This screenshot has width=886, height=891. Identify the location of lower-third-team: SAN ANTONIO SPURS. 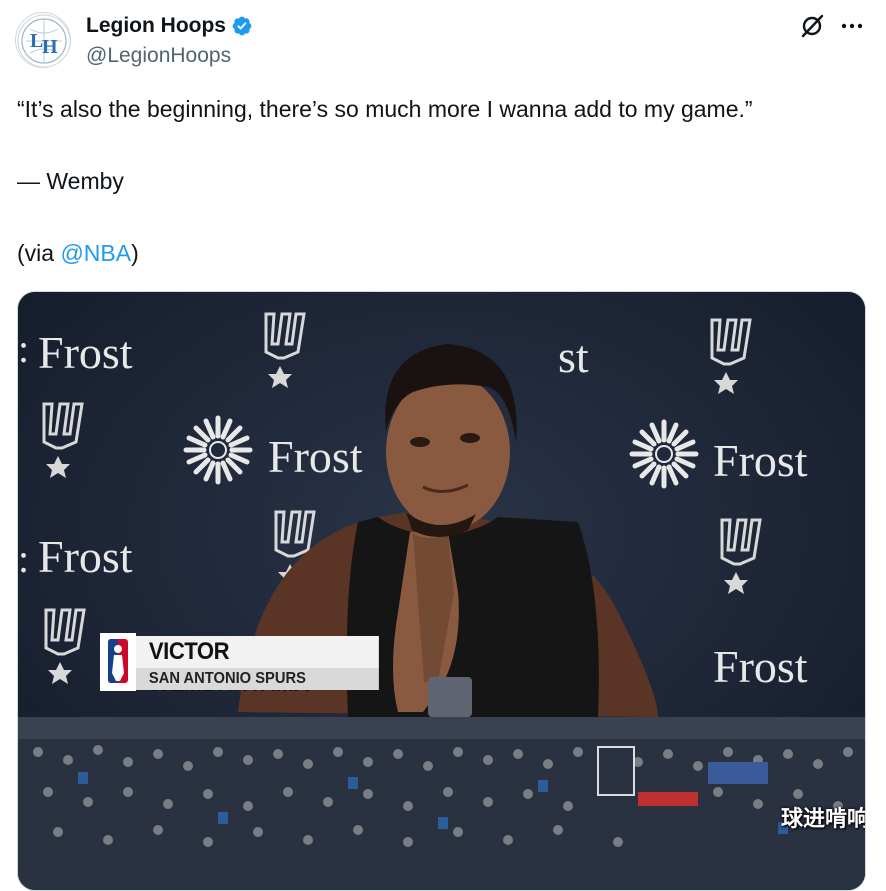
(257, 679).